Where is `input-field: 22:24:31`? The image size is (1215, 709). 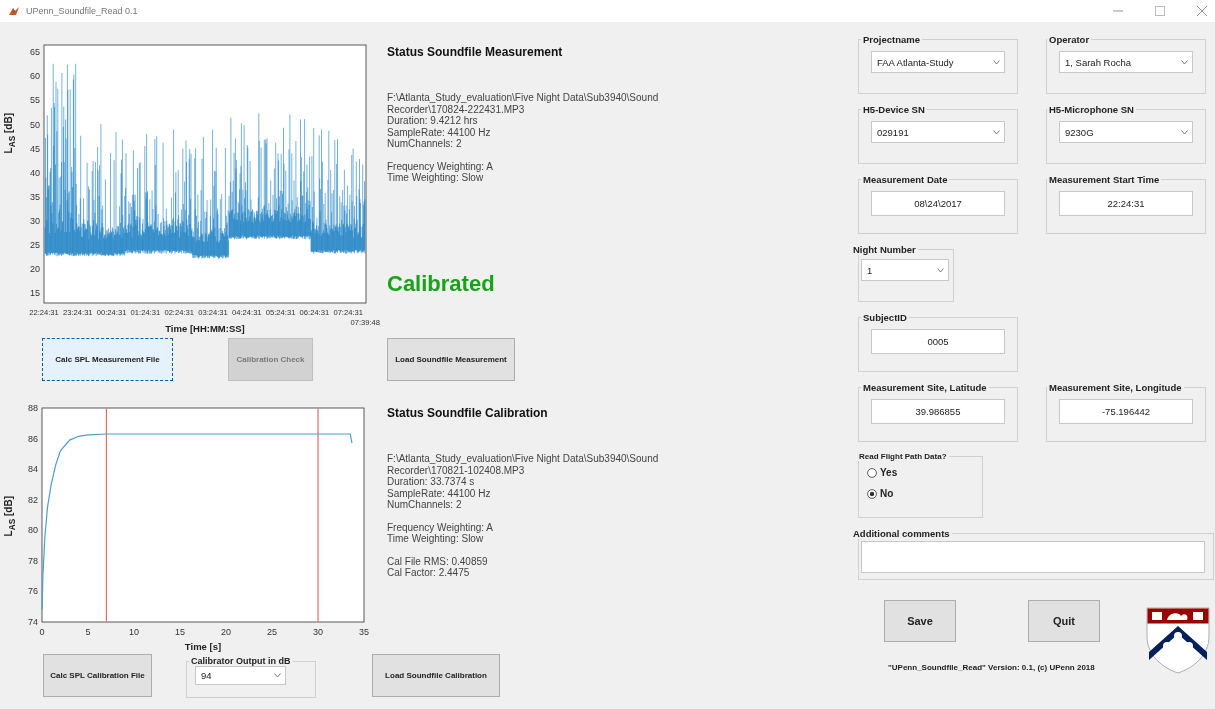 input-field: 22:24:31 is located at coordinates (1126, 203).